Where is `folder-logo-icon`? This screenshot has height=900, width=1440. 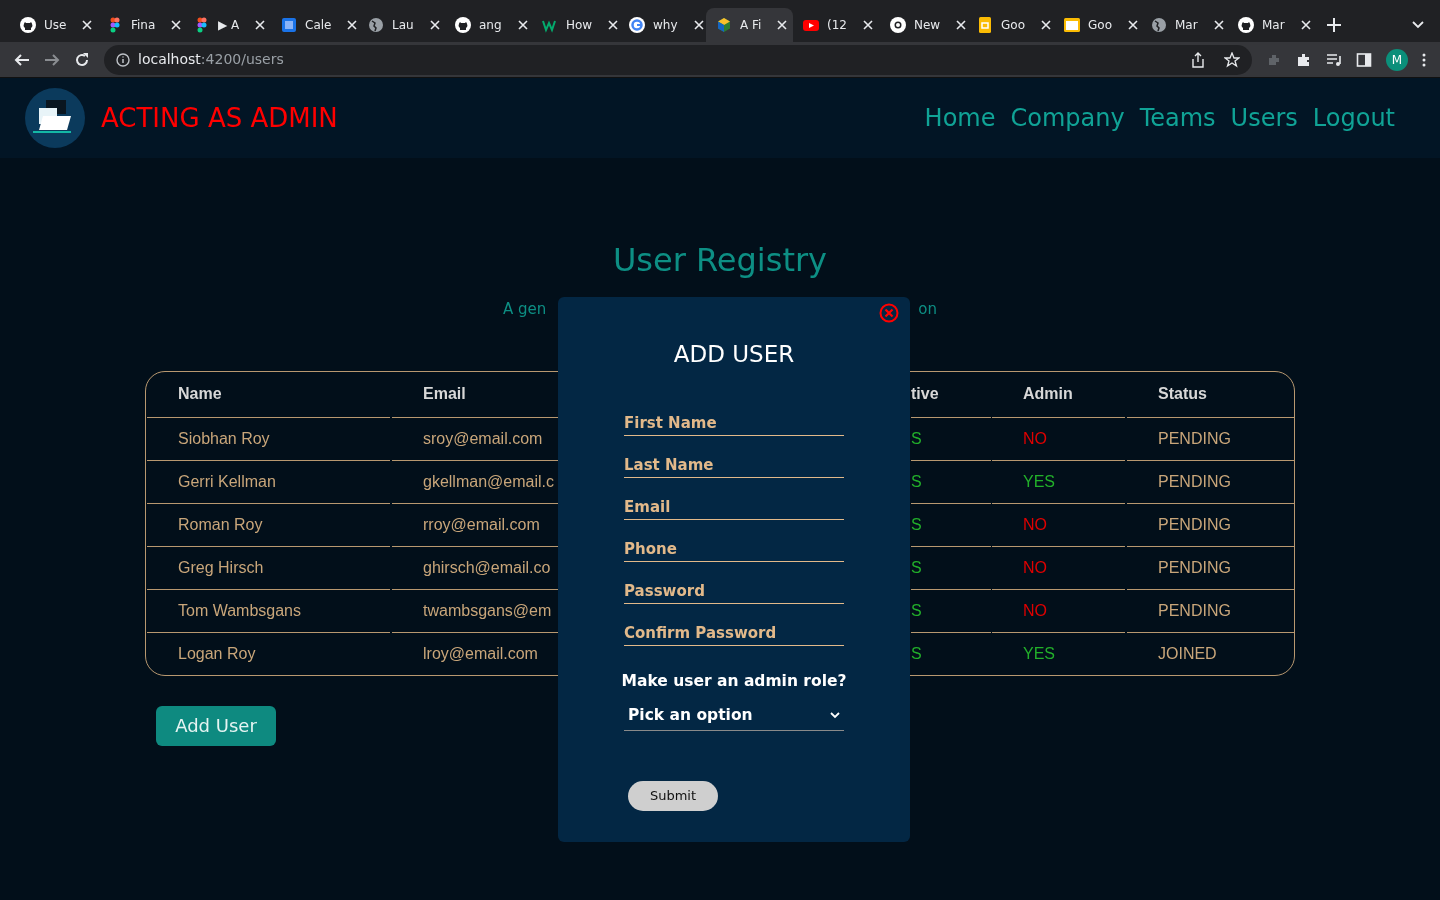
folder-logo-icon is located at coordinates (55, 118).